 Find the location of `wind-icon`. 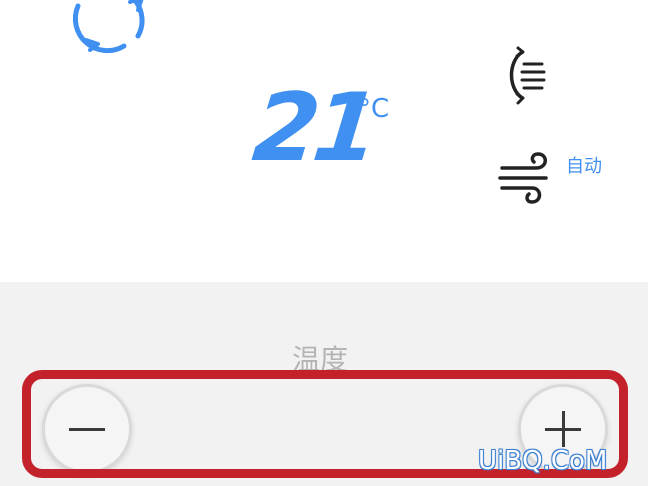

wind-icon is located at coordinates (525, 178).